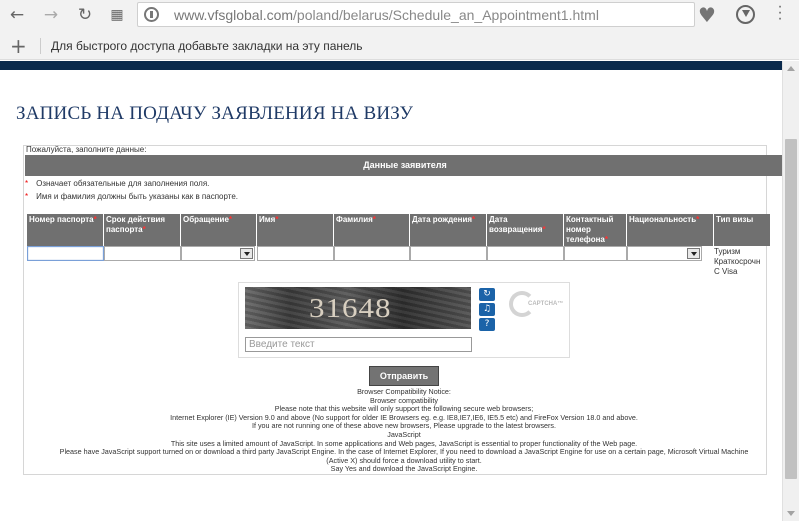  I want to click on reload-icon: ↻, so click(85, 15).